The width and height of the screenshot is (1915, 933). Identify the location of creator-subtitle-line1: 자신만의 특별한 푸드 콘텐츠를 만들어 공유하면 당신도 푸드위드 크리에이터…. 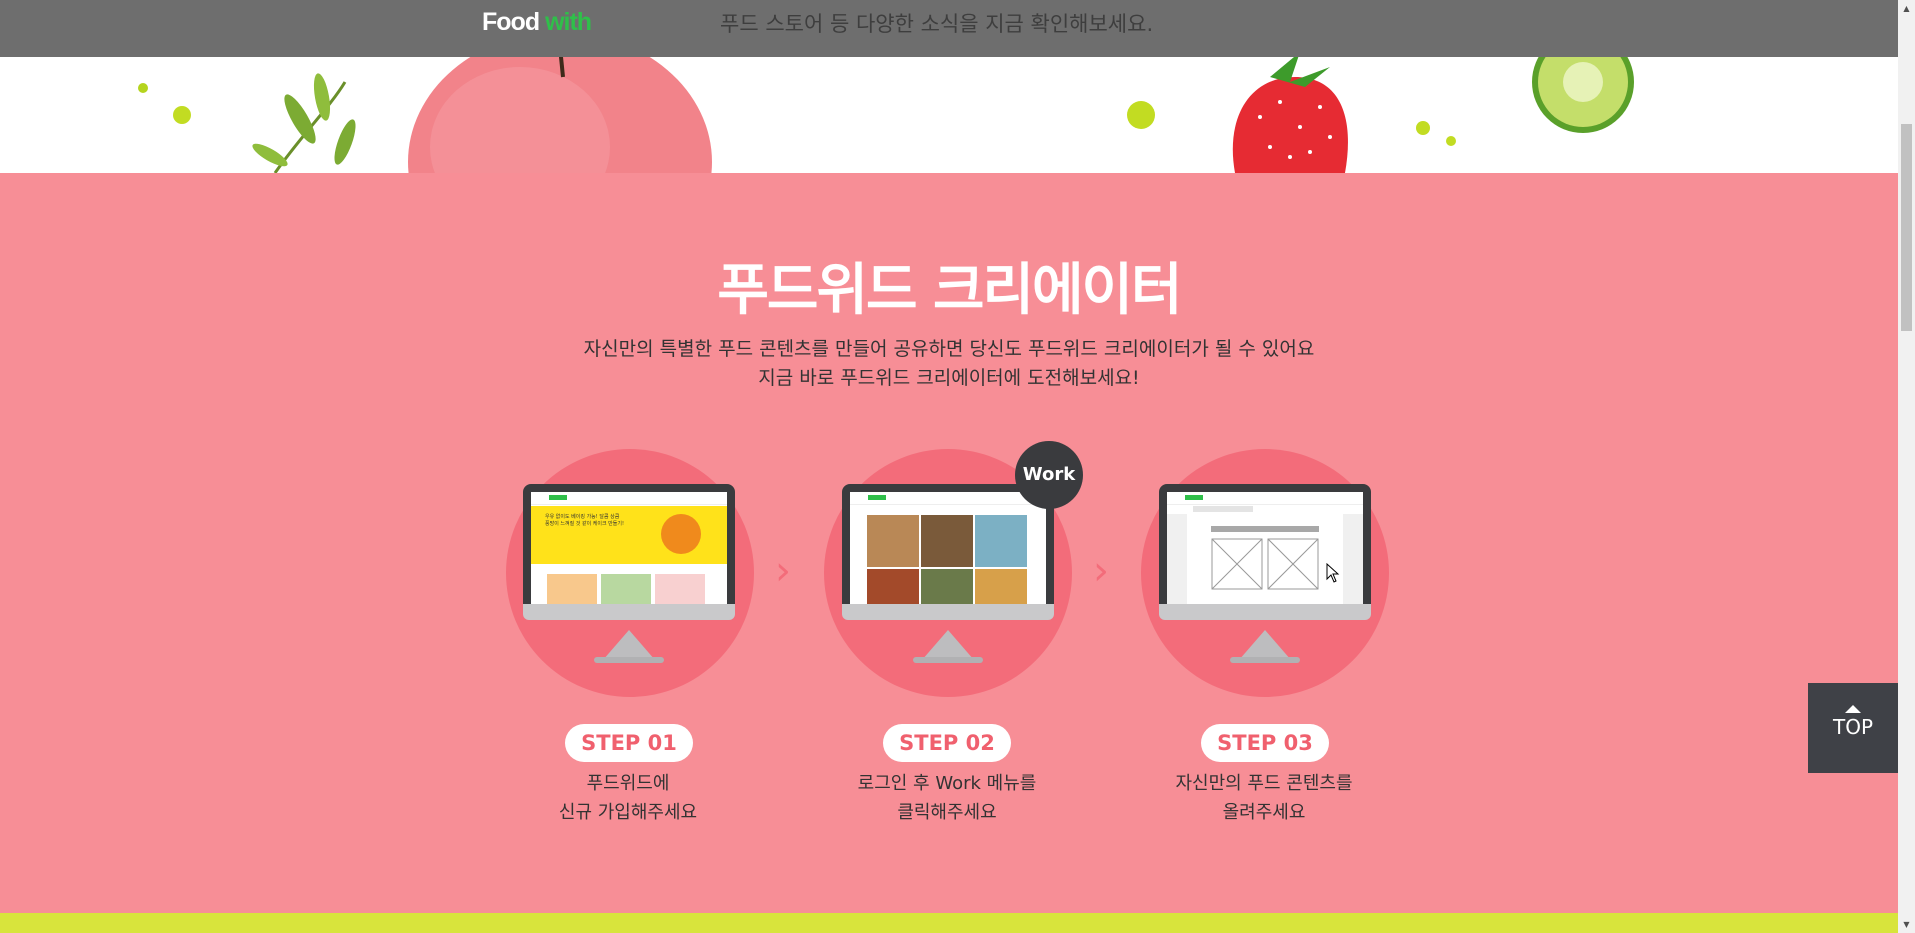
(949, 349).